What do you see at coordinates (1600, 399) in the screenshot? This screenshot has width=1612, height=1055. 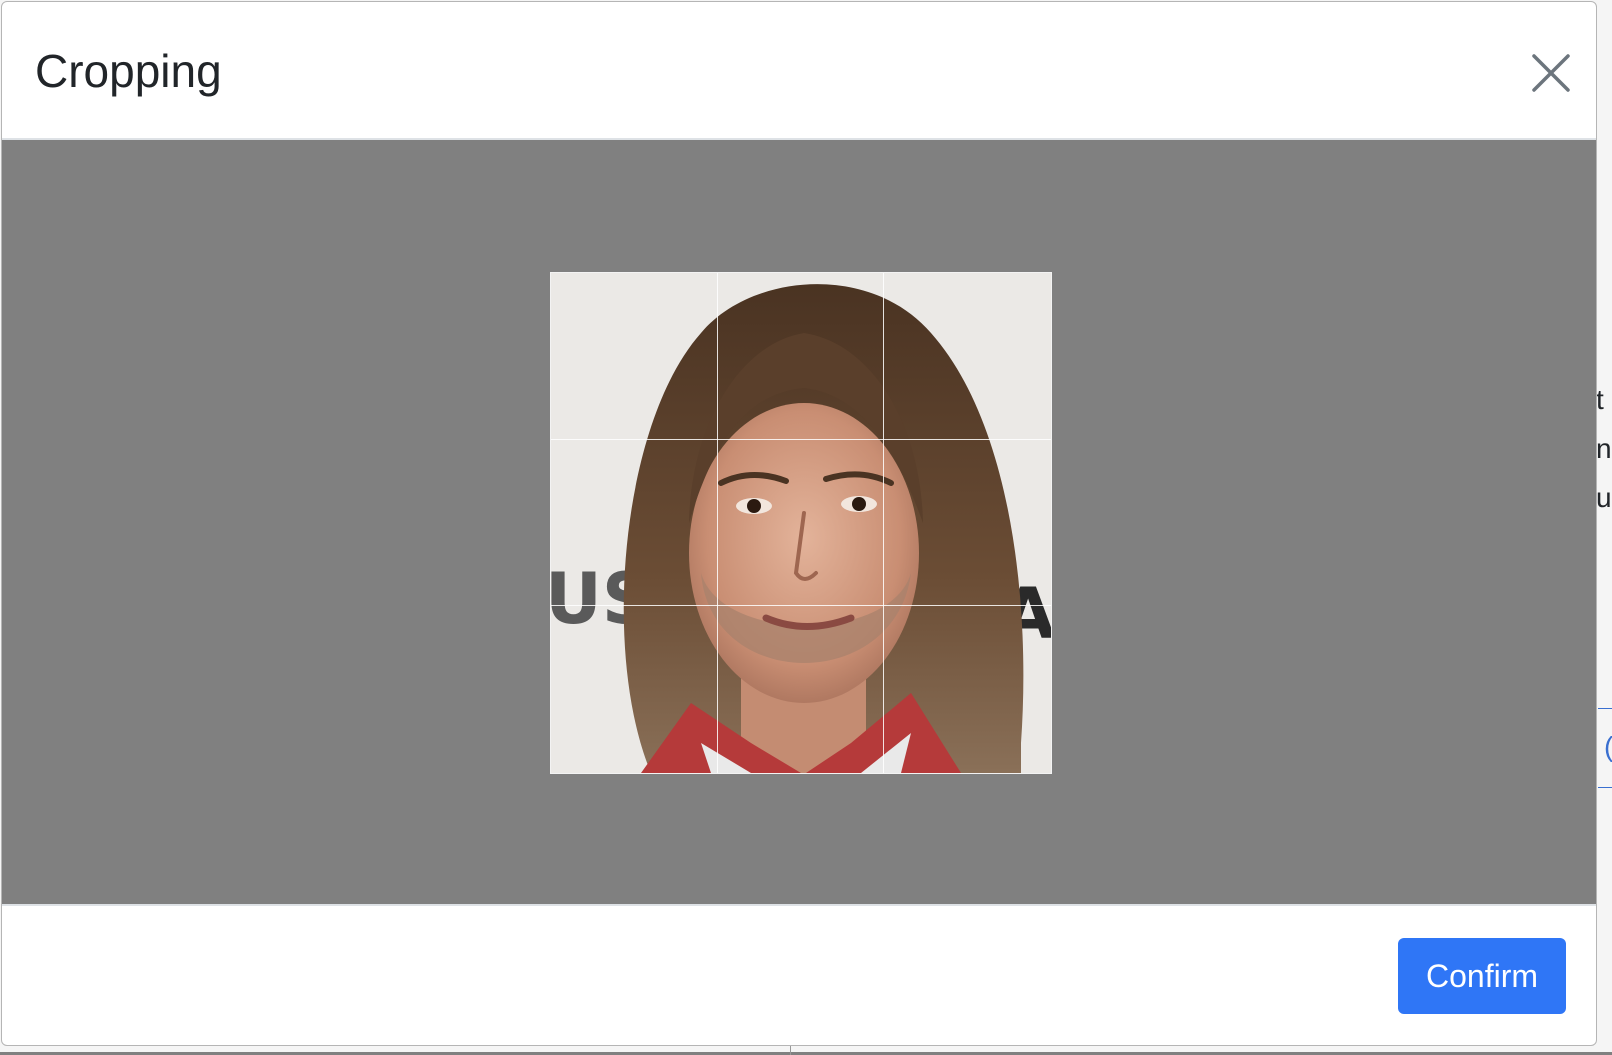 I see `background-text-fragment: t` at bounding box center [1600, 399].